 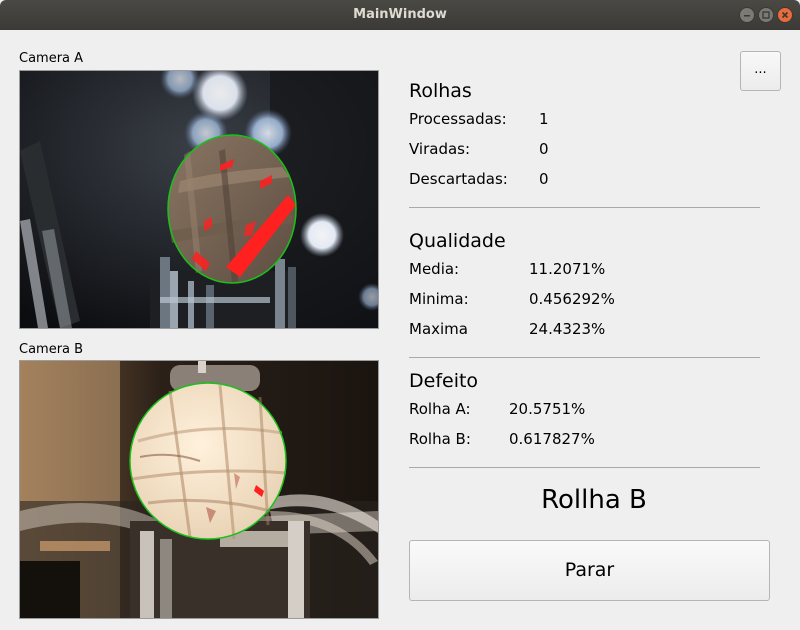 I want to click on close-icon, so click(x=785, y=15).